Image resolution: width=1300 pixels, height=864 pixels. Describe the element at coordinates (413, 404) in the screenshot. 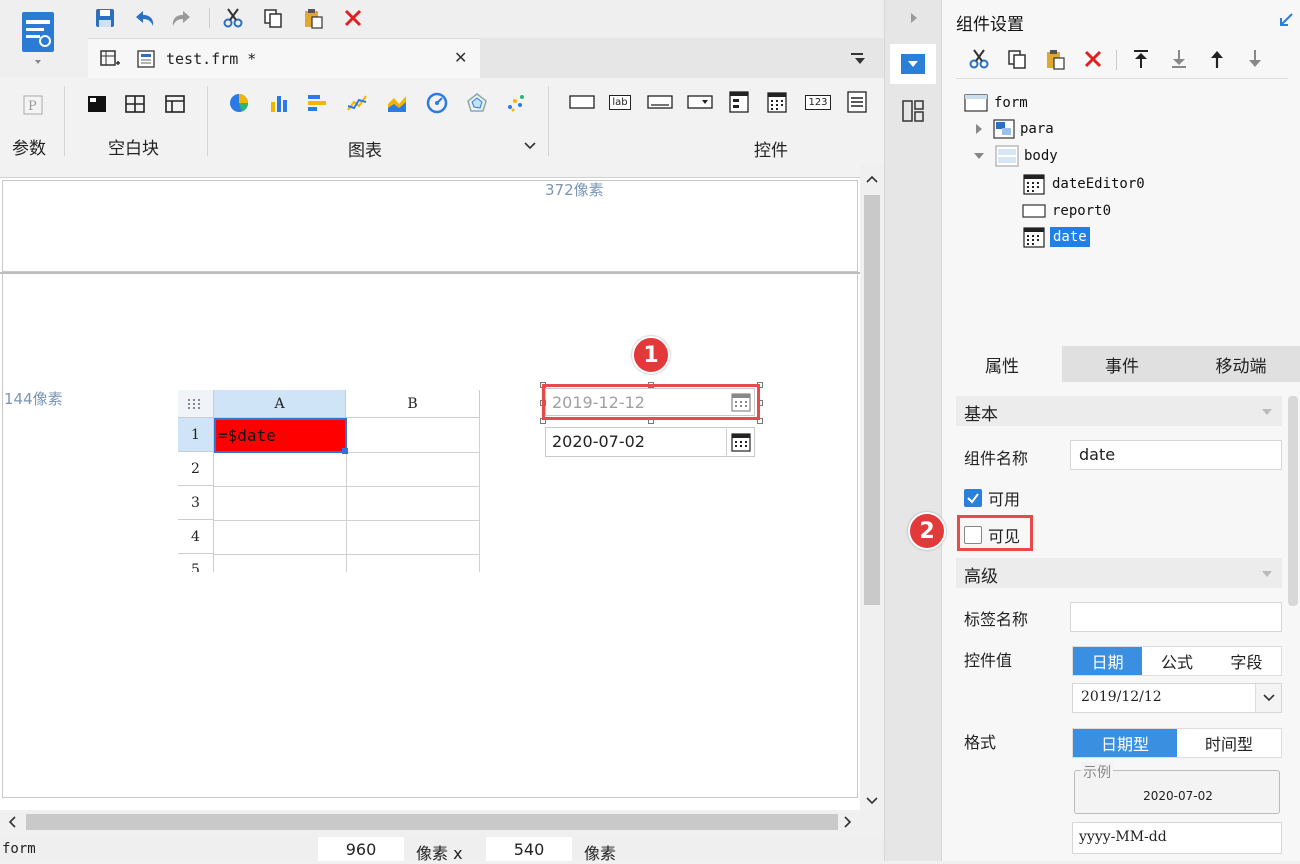

I see `column-header-b: B` at that location.